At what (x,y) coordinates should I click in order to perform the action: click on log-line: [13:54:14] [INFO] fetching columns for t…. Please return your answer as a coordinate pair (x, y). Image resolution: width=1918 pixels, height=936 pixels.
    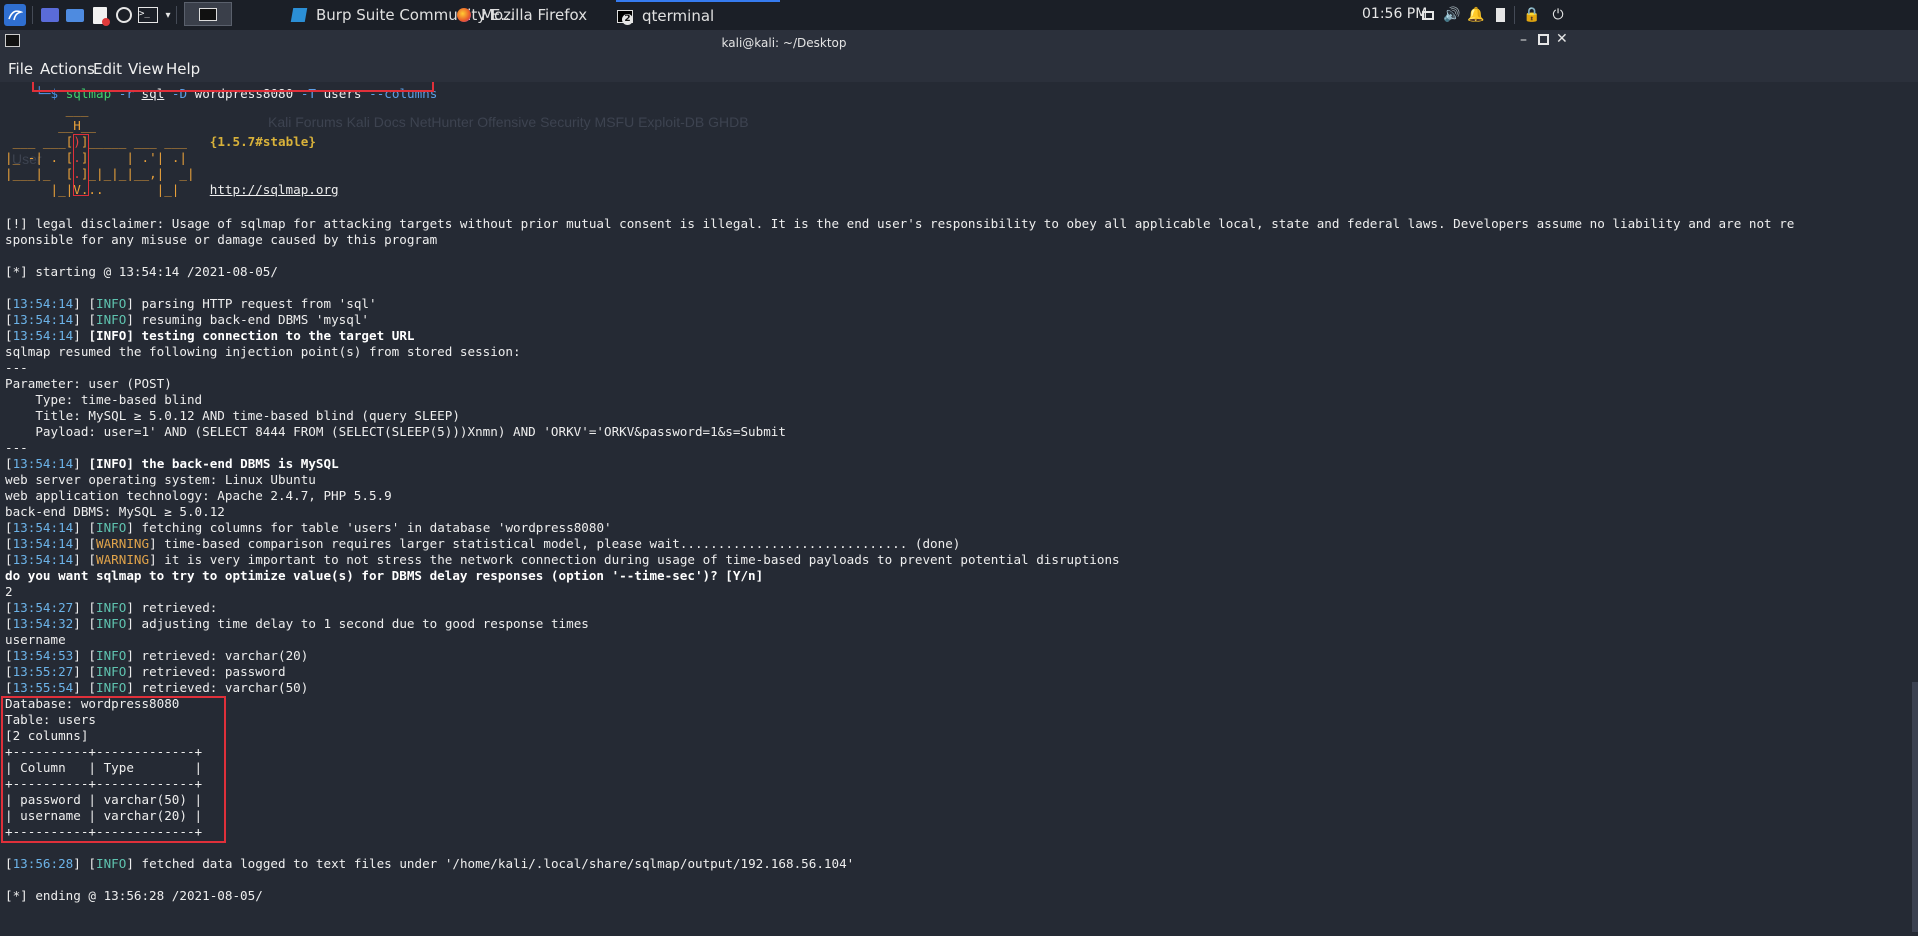
    Looking at the image, I should click on (308, 527).